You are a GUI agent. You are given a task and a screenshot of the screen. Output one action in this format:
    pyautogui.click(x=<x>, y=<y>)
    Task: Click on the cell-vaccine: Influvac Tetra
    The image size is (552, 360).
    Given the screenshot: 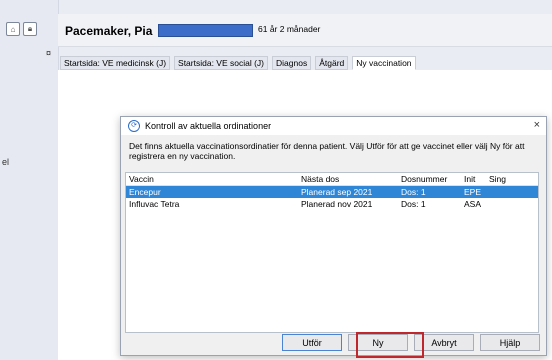 What is the action you would take?
    pyautogui.click(x=154, y=204)
    